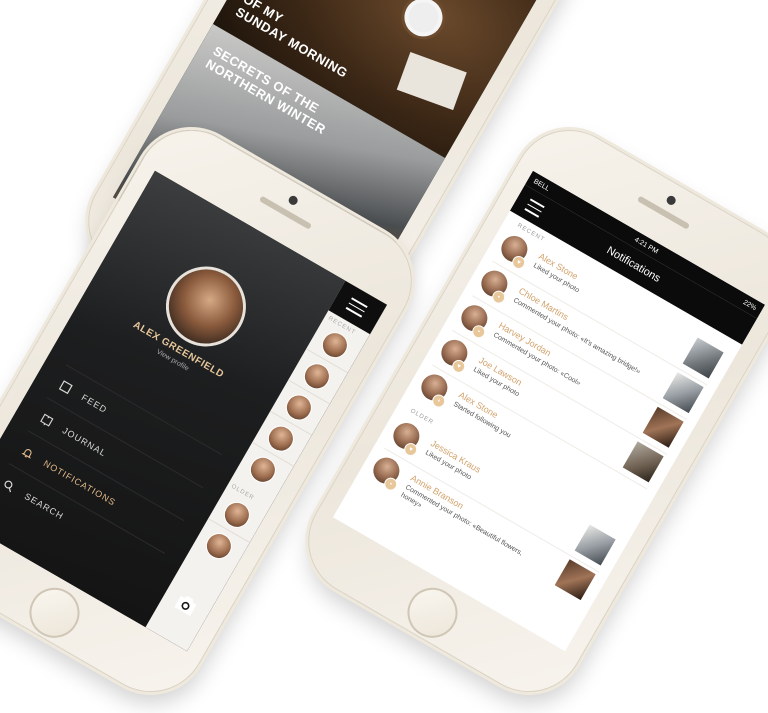 The image size is (768, 713). What do you see at coordinates (94, 404) in the screenshot?
I see `menu-item-label: FEED` at bounding box center [94, 404].